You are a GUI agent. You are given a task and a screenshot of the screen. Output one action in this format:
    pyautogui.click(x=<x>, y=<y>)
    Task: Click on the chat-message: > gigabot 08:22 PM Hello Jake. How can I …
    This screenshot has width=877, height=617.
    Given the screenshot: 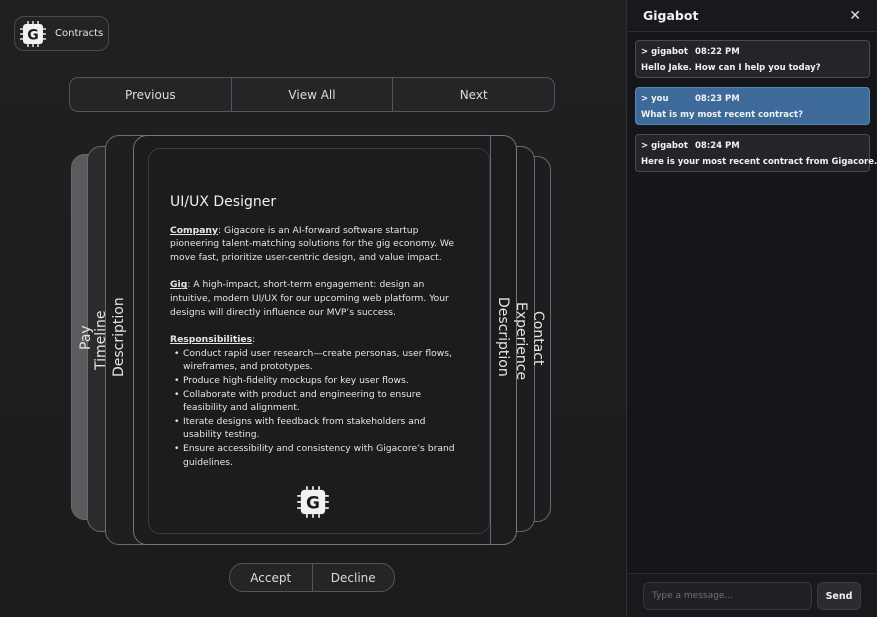 What is the action you would take?
    pyautogui.click(x=752, y=59)
    